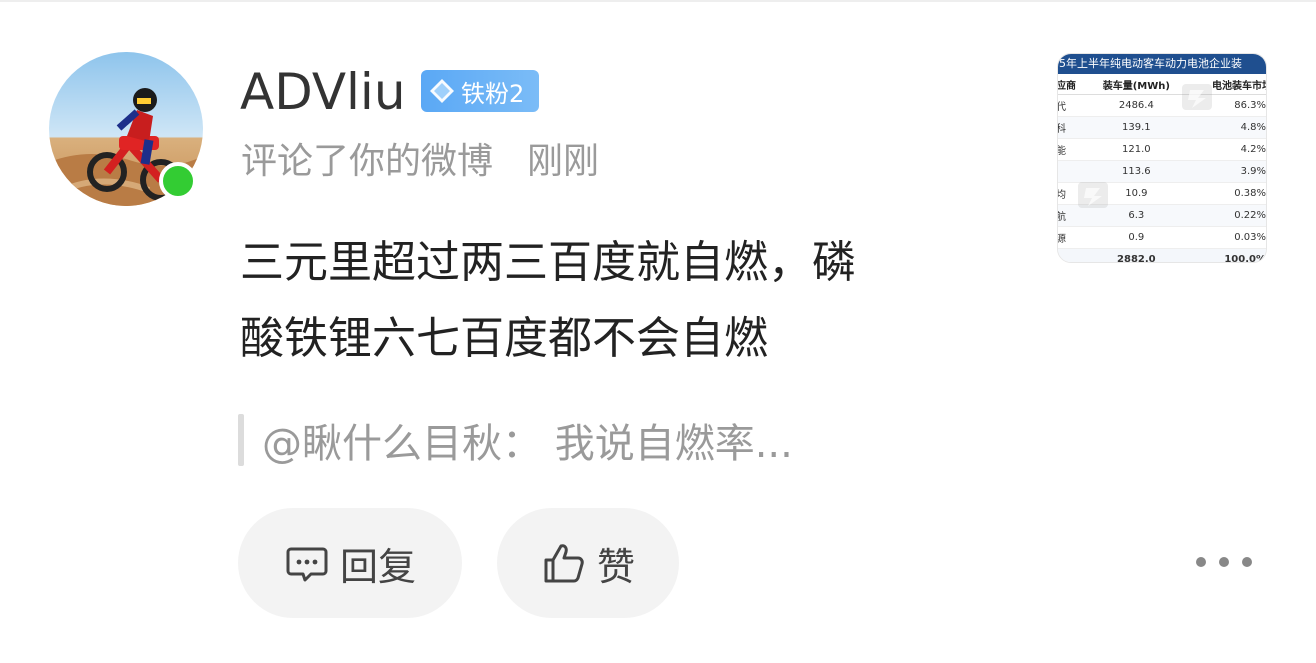 The height and width of the screenshot is (663, 1316). Describe the element at coordinates (1073, 237) in the screenshot. I see `row-name: 源` at that location.